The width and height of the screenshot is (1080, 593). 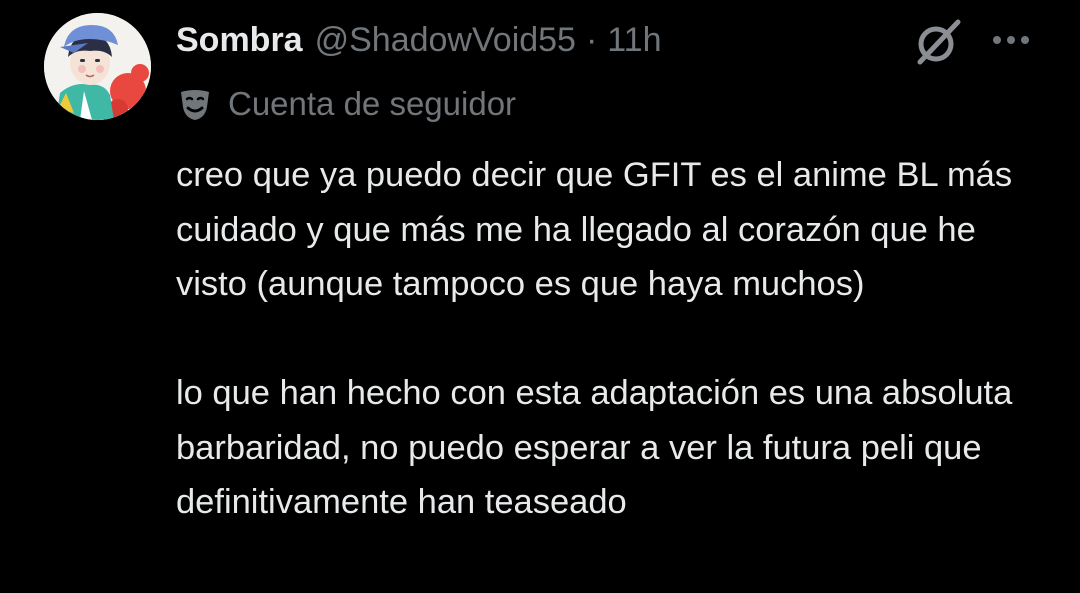 What do you see at coordinates (239, 40) in the screenshot?
I see `author-display-name: Sombra` at bounding box center [239, 40].